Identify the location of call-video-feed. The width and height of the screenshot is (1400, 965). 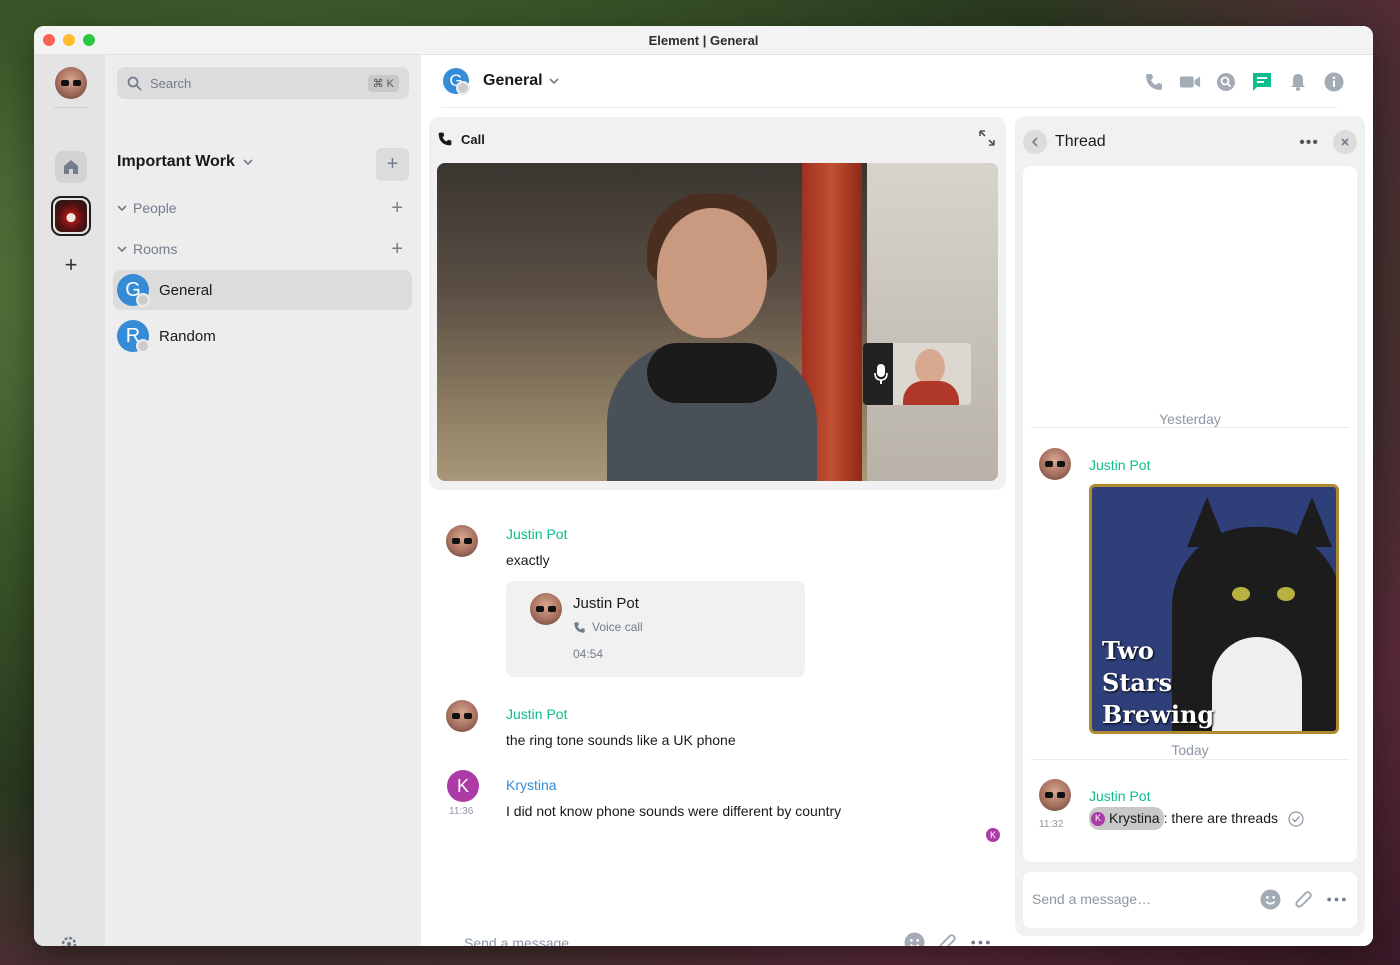
(717, 322).